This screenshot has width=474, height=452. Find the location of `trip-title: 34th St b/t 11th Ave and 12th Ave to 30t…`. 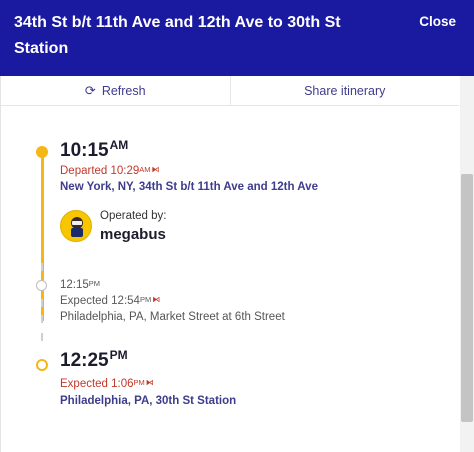

trip-title: 34th St b/t 11th Ave and 12th Ave to 30t… is located at coordinates (177, 35).